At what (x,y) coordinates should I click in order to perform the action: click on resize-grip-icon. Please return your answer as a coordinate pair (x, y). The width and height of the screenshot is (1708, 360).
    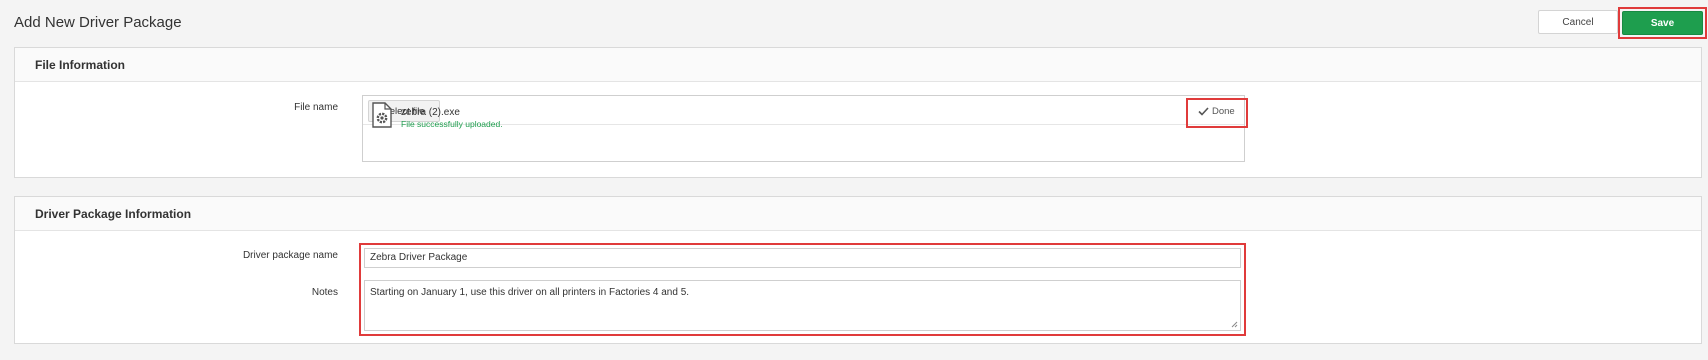
    Looking at the image, I should click on (1234, 324).